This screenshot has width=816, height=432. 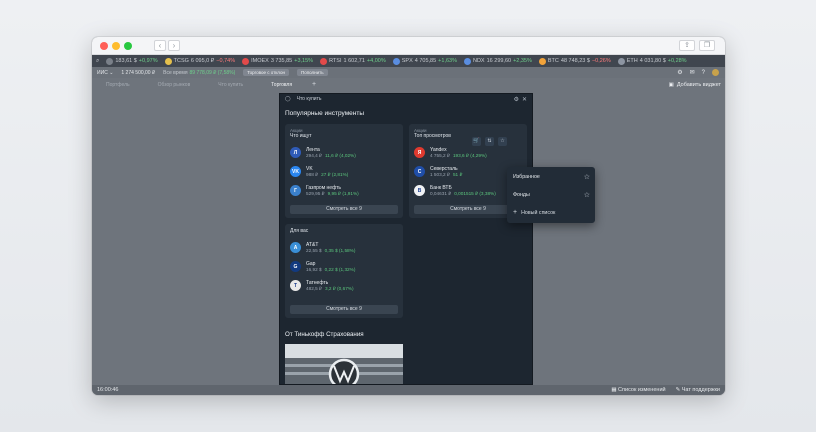 I want to click on tab-market-overview: Обзор рынков, so click(x=174, y=85).